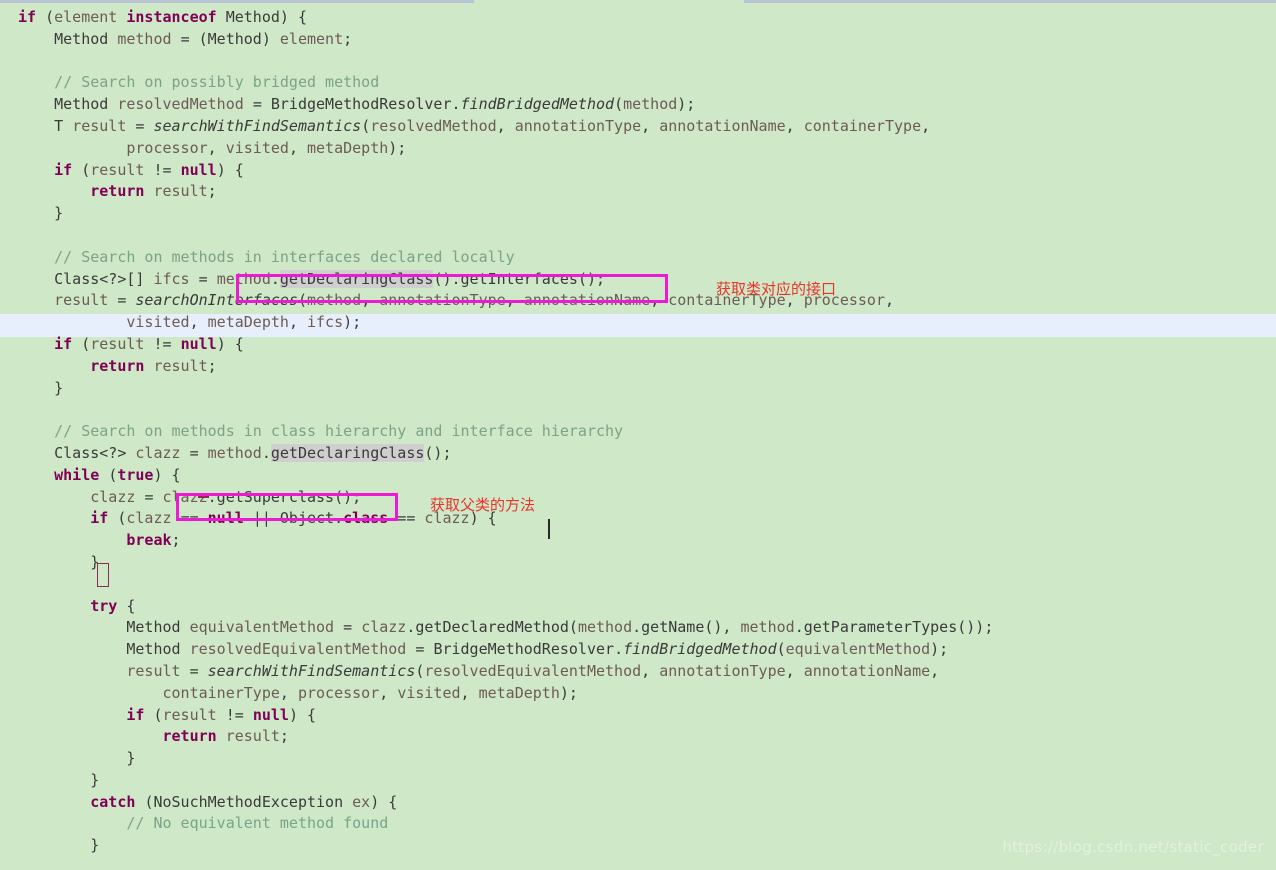 The width and height of the screenshot is (1276, 870). I want to click on code-line: catch (NoSuchMethodException ex) {, so click(638, 803).